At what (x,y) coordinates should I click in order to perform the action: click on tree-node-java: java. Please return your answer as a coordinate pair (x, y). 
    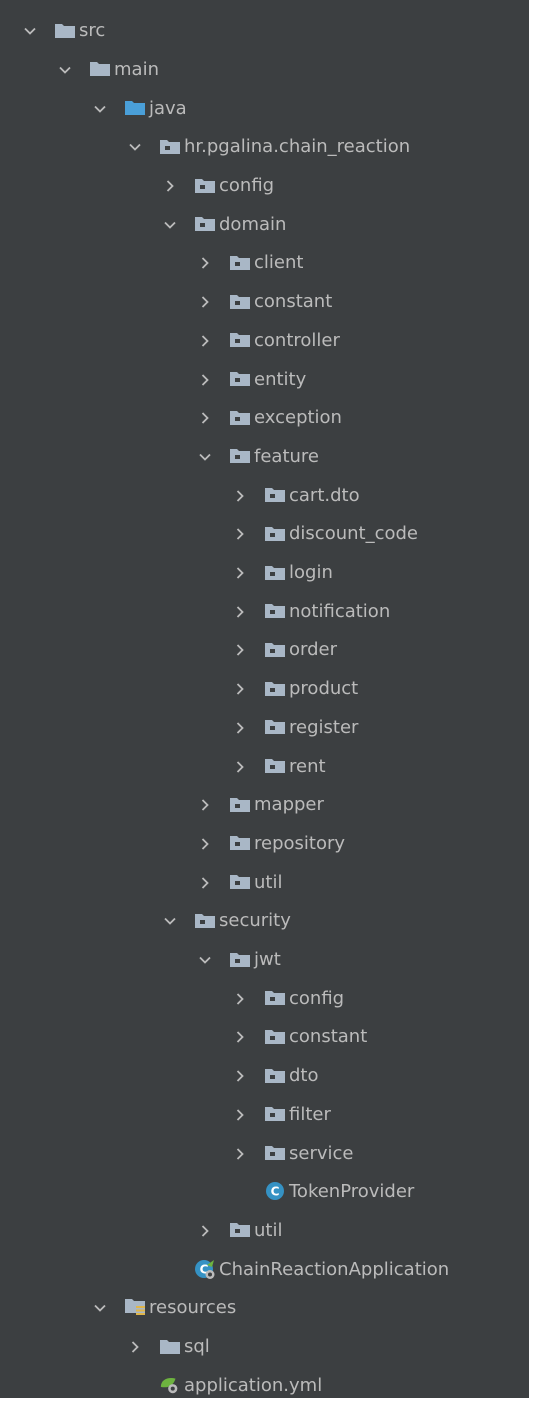
    Looking at the image, I should click on (264, 109).